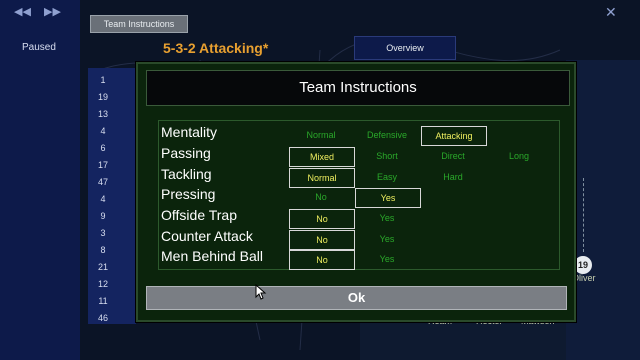 The image size is (640, 360). Describe the element at coordinates (103, 301) in the screenshot. I see `squad-number: 11` at that location.